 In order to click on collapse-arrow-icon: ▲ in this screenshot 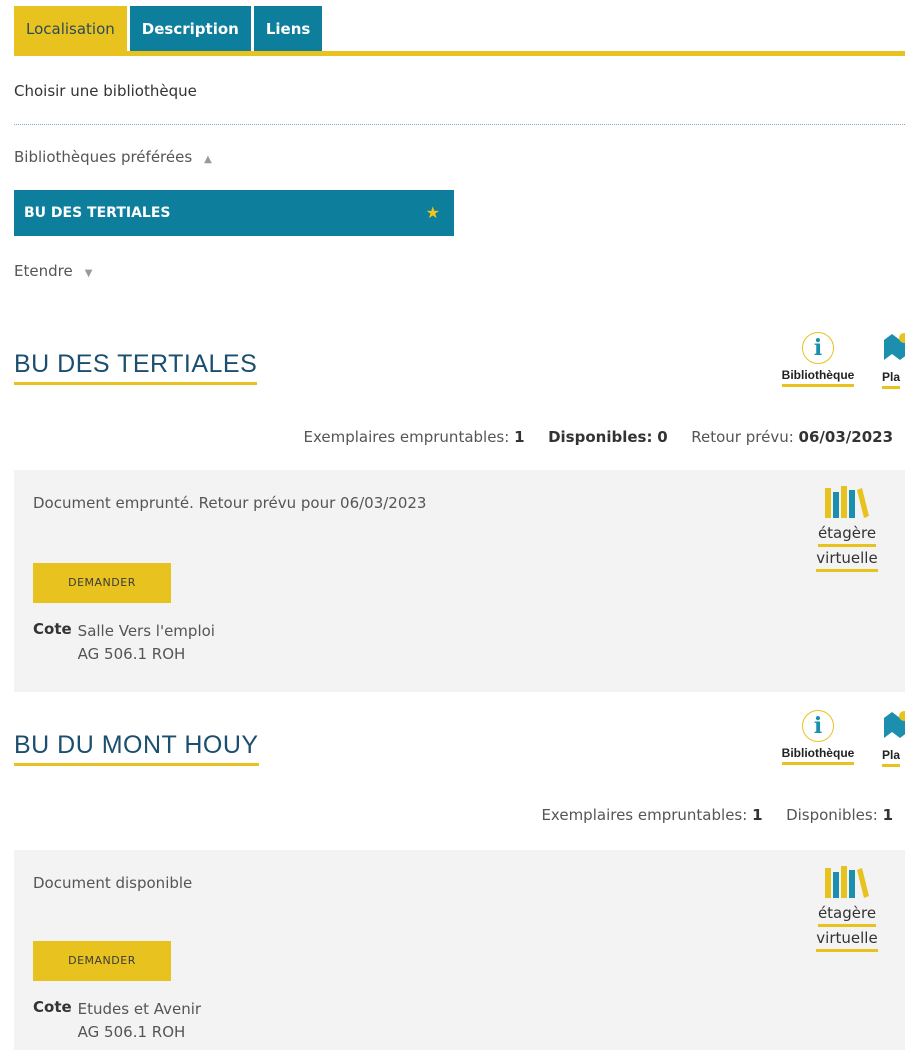, I will do `click(208, 159)`.